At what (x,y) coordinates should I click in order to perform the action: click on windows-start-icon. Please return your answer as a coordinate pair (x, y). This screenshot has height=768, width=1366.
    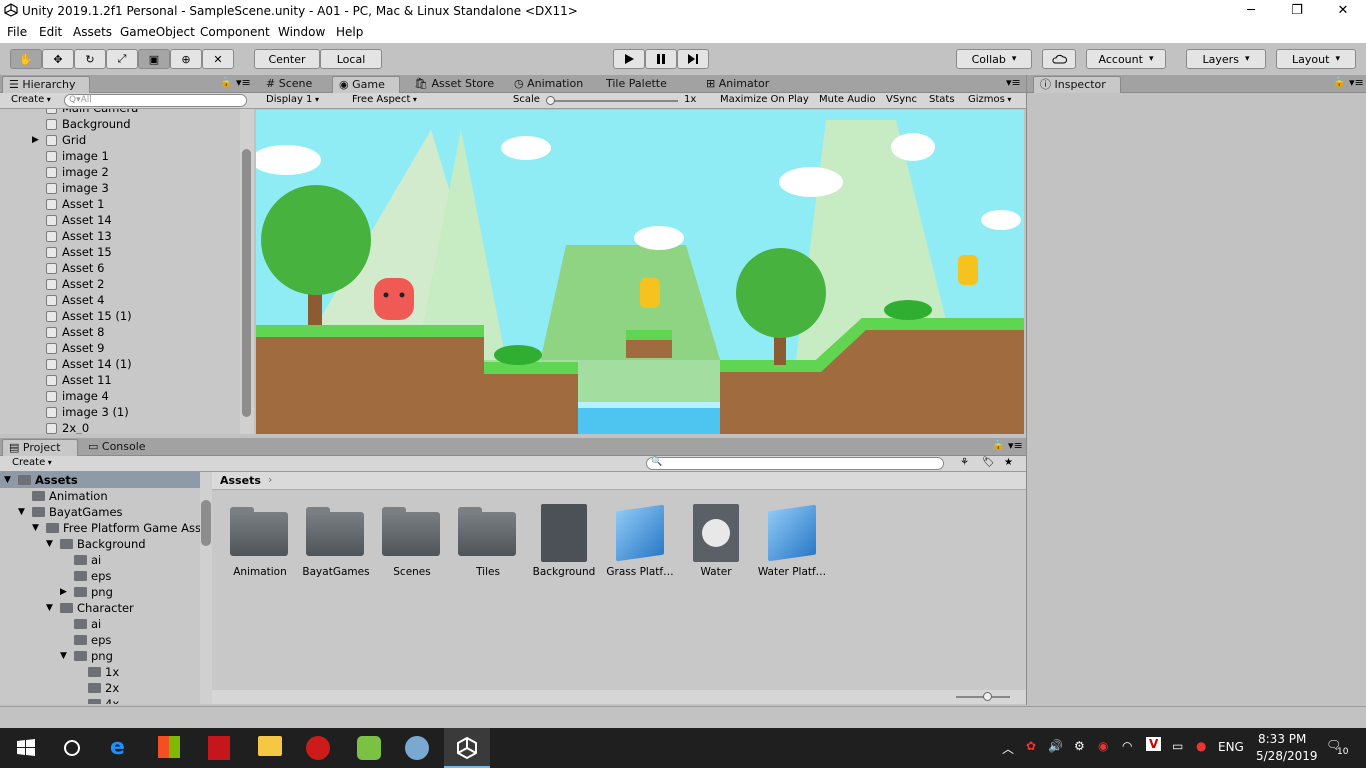
    Looking at the image, I should click on (26, 748).